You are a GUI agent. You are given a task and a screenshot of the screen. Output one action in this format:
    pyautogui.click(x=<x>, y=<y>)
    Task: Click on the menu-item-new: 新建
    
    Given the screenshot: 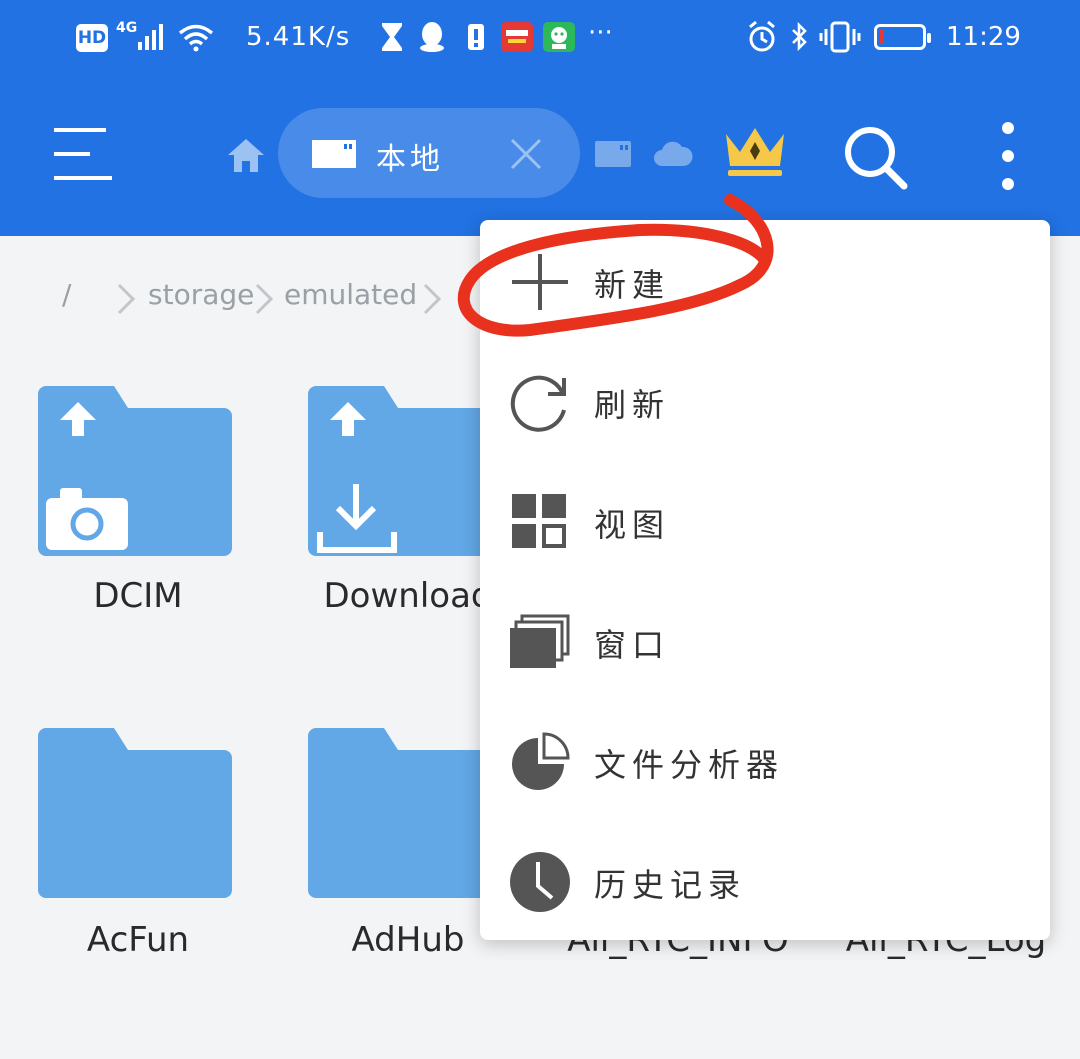 What is the action you would take?
    pyautogui.click(x=765, y=280)
    